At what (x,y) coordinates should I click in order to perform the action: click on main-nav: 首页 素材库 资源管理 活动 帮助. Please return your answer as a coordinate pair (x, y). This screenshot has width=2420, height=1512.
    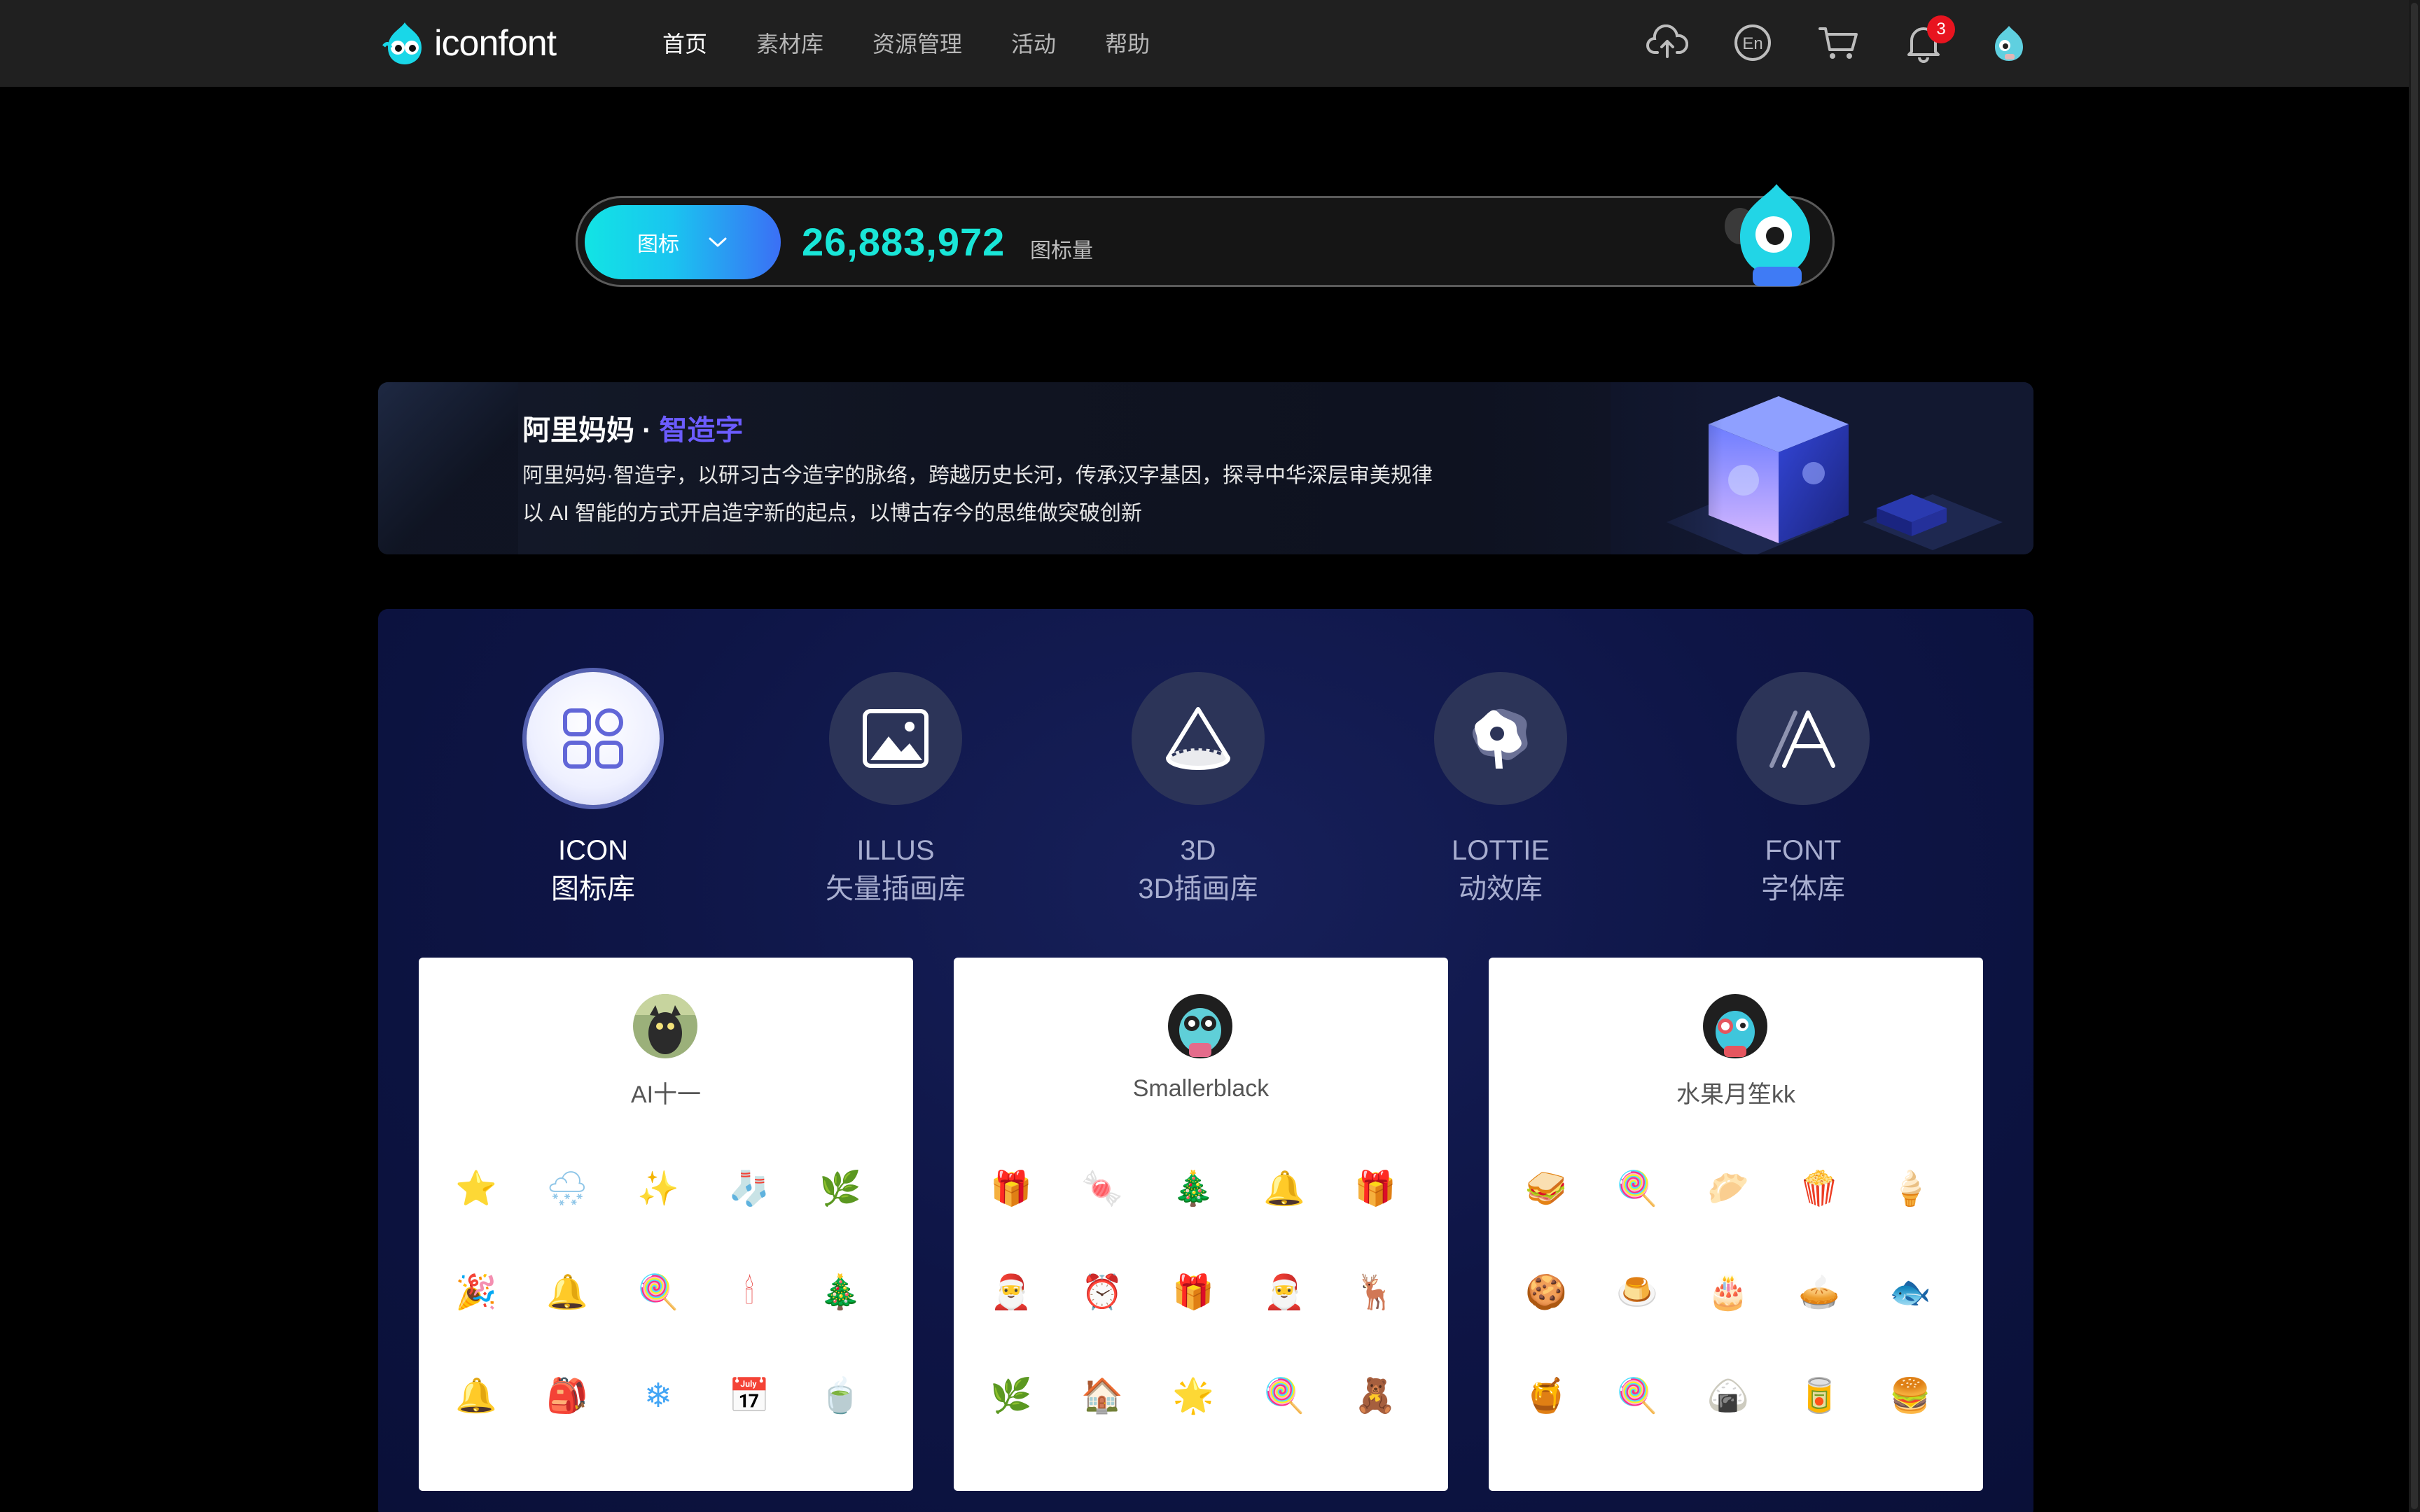
    Looking at the image, I should click on (906, 43).